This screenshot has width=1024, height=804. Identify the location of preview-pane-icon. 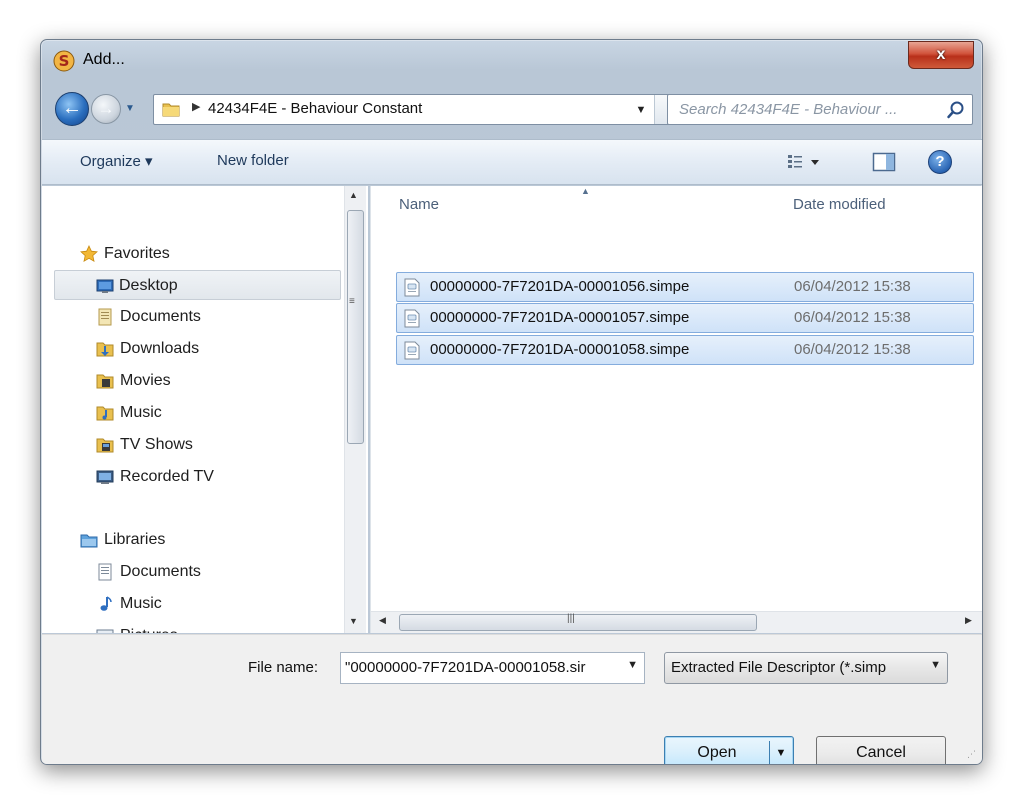
(884, 162).